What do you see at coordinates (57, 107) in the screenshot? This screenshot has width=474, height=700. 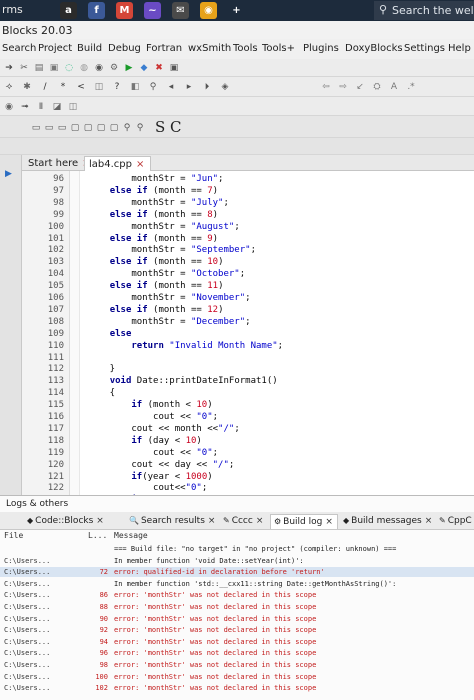 I see `toolbar-icon: ◪` at bounding box center [57, 107].